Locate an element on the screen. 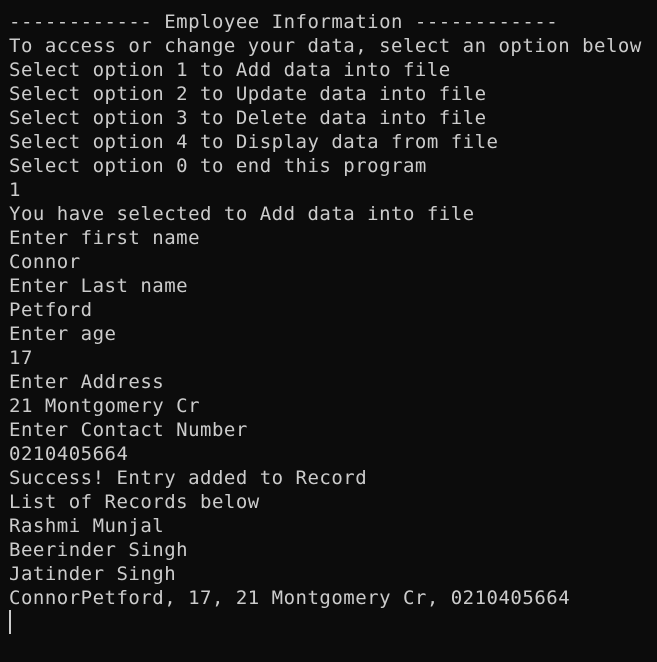 Image resolution: width=657 pixels, height=662 pixels. prompt-contact-number: Enter Contact Number is located at coordinates (128, 430).